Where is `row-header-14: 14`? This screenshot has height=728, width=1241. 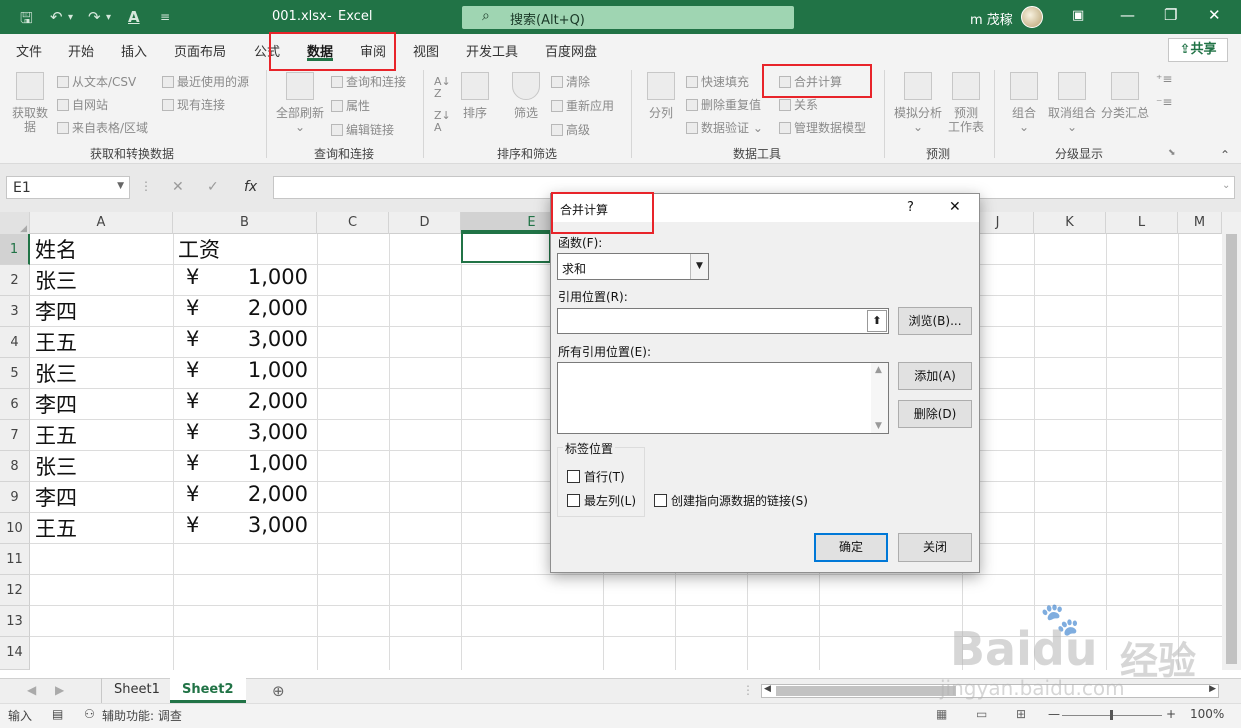
row-header-14: 14 is located at coordinates (15, 653).